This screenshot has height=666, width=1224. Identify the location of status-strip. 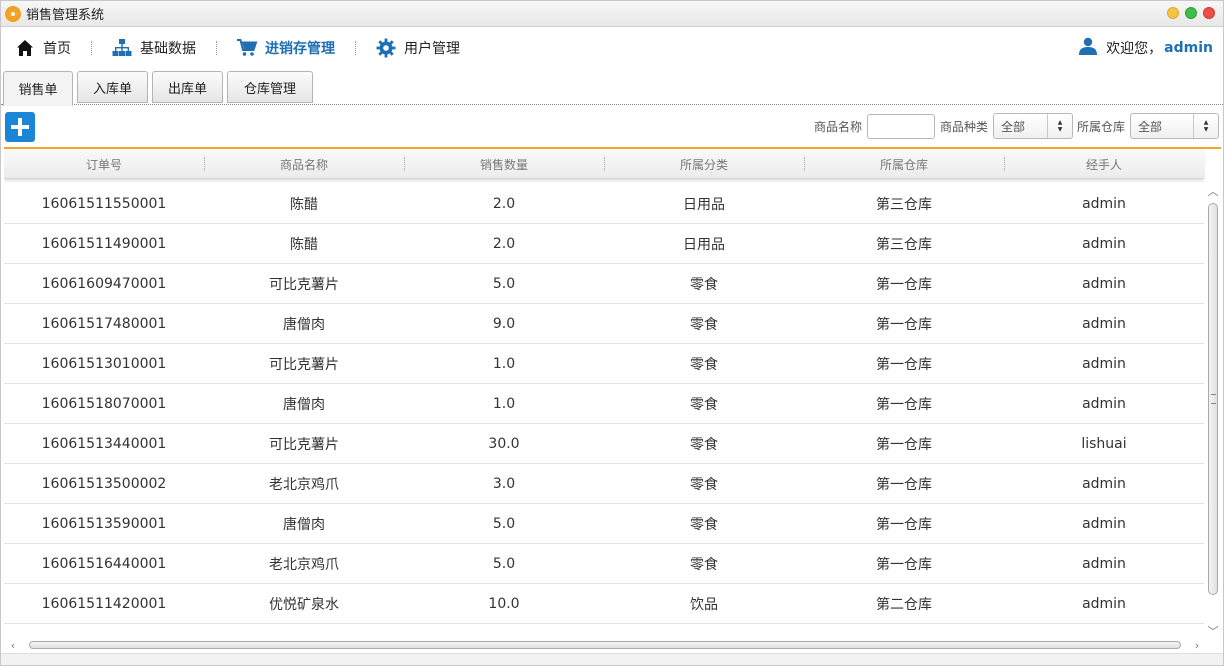
(612, 659).